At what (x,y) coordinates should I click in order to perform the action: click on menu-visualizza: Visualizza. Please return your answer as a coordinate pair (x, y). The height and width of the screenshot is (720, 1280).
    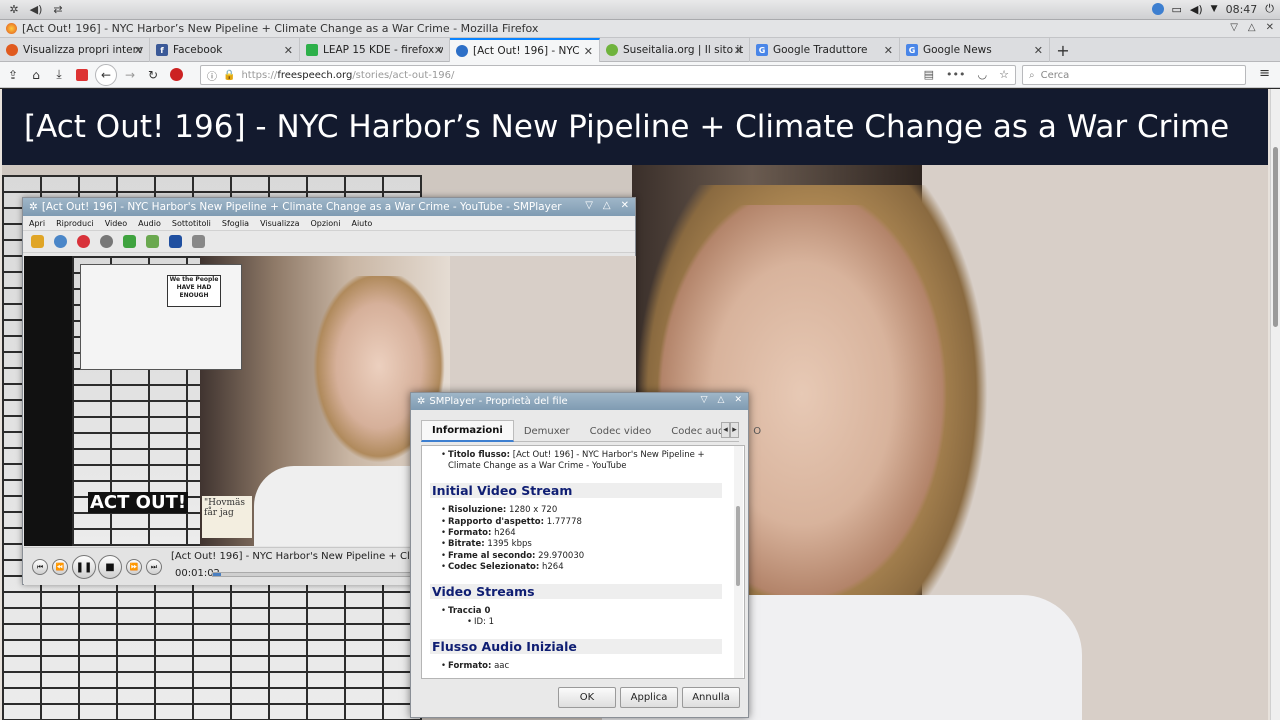
    Looking at the image, I should click on (279, 223).